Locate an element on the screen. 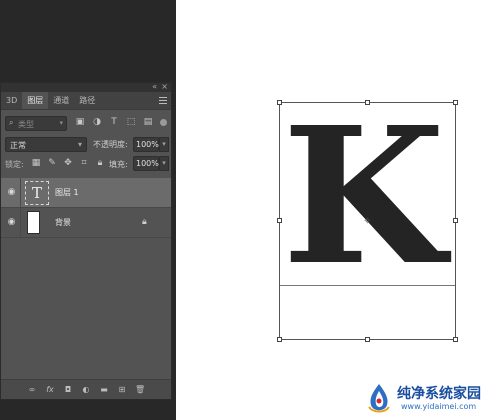 This screenshot has height=420, width=500. add-mask-icon: ◘ is located at coordinates (68, 390).